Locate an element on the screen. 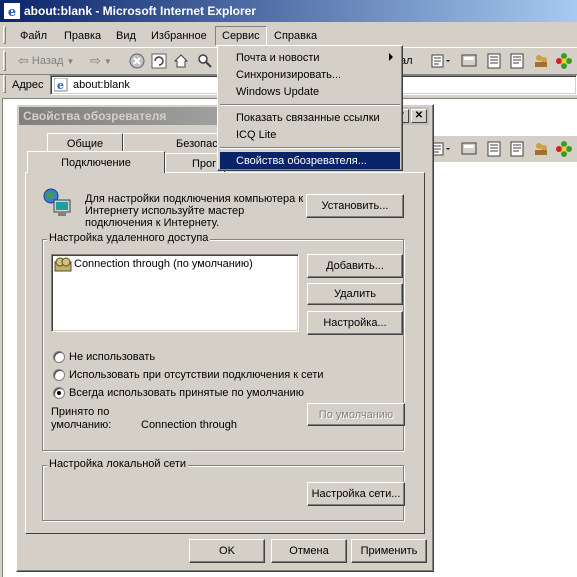 The height and width of the screenshot is (577, 577). edit-icon is located at coordinates (441, 61).